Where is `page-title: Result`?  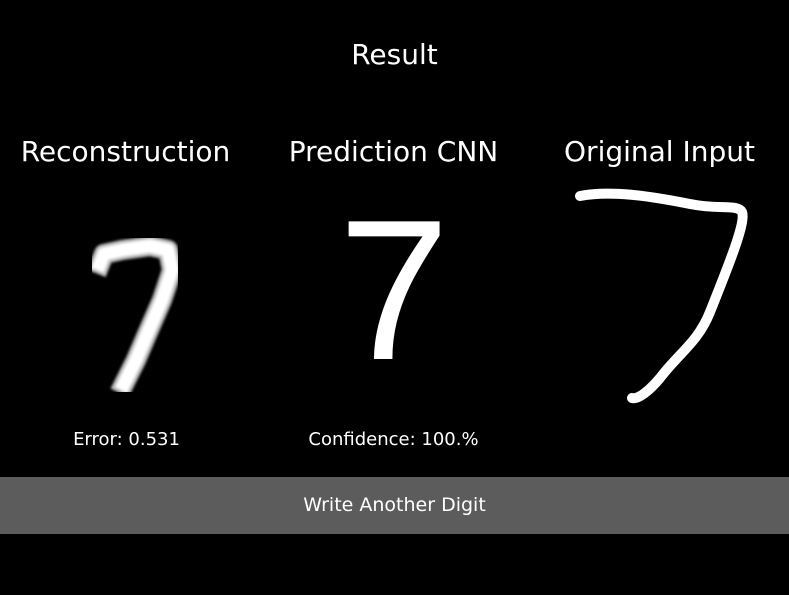
page-title: Result is located at coordinates (394, 54).